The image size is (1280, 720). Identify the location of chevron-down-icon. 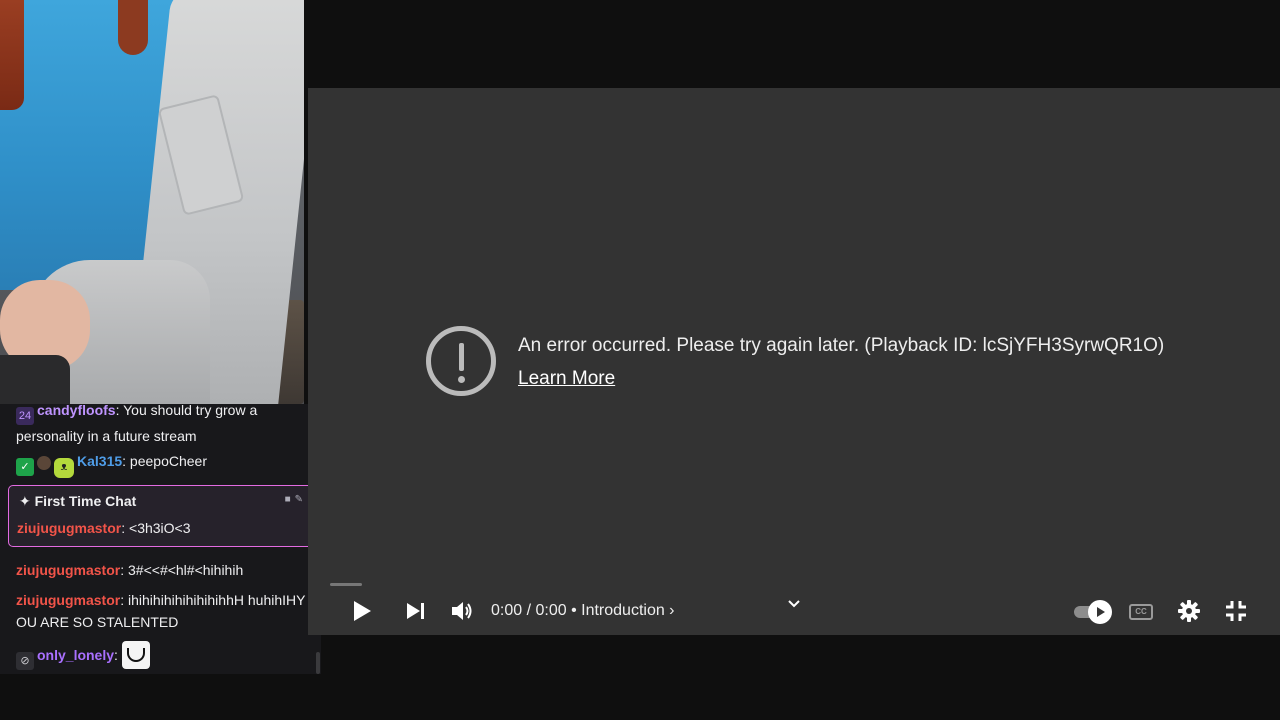
(794, 604).